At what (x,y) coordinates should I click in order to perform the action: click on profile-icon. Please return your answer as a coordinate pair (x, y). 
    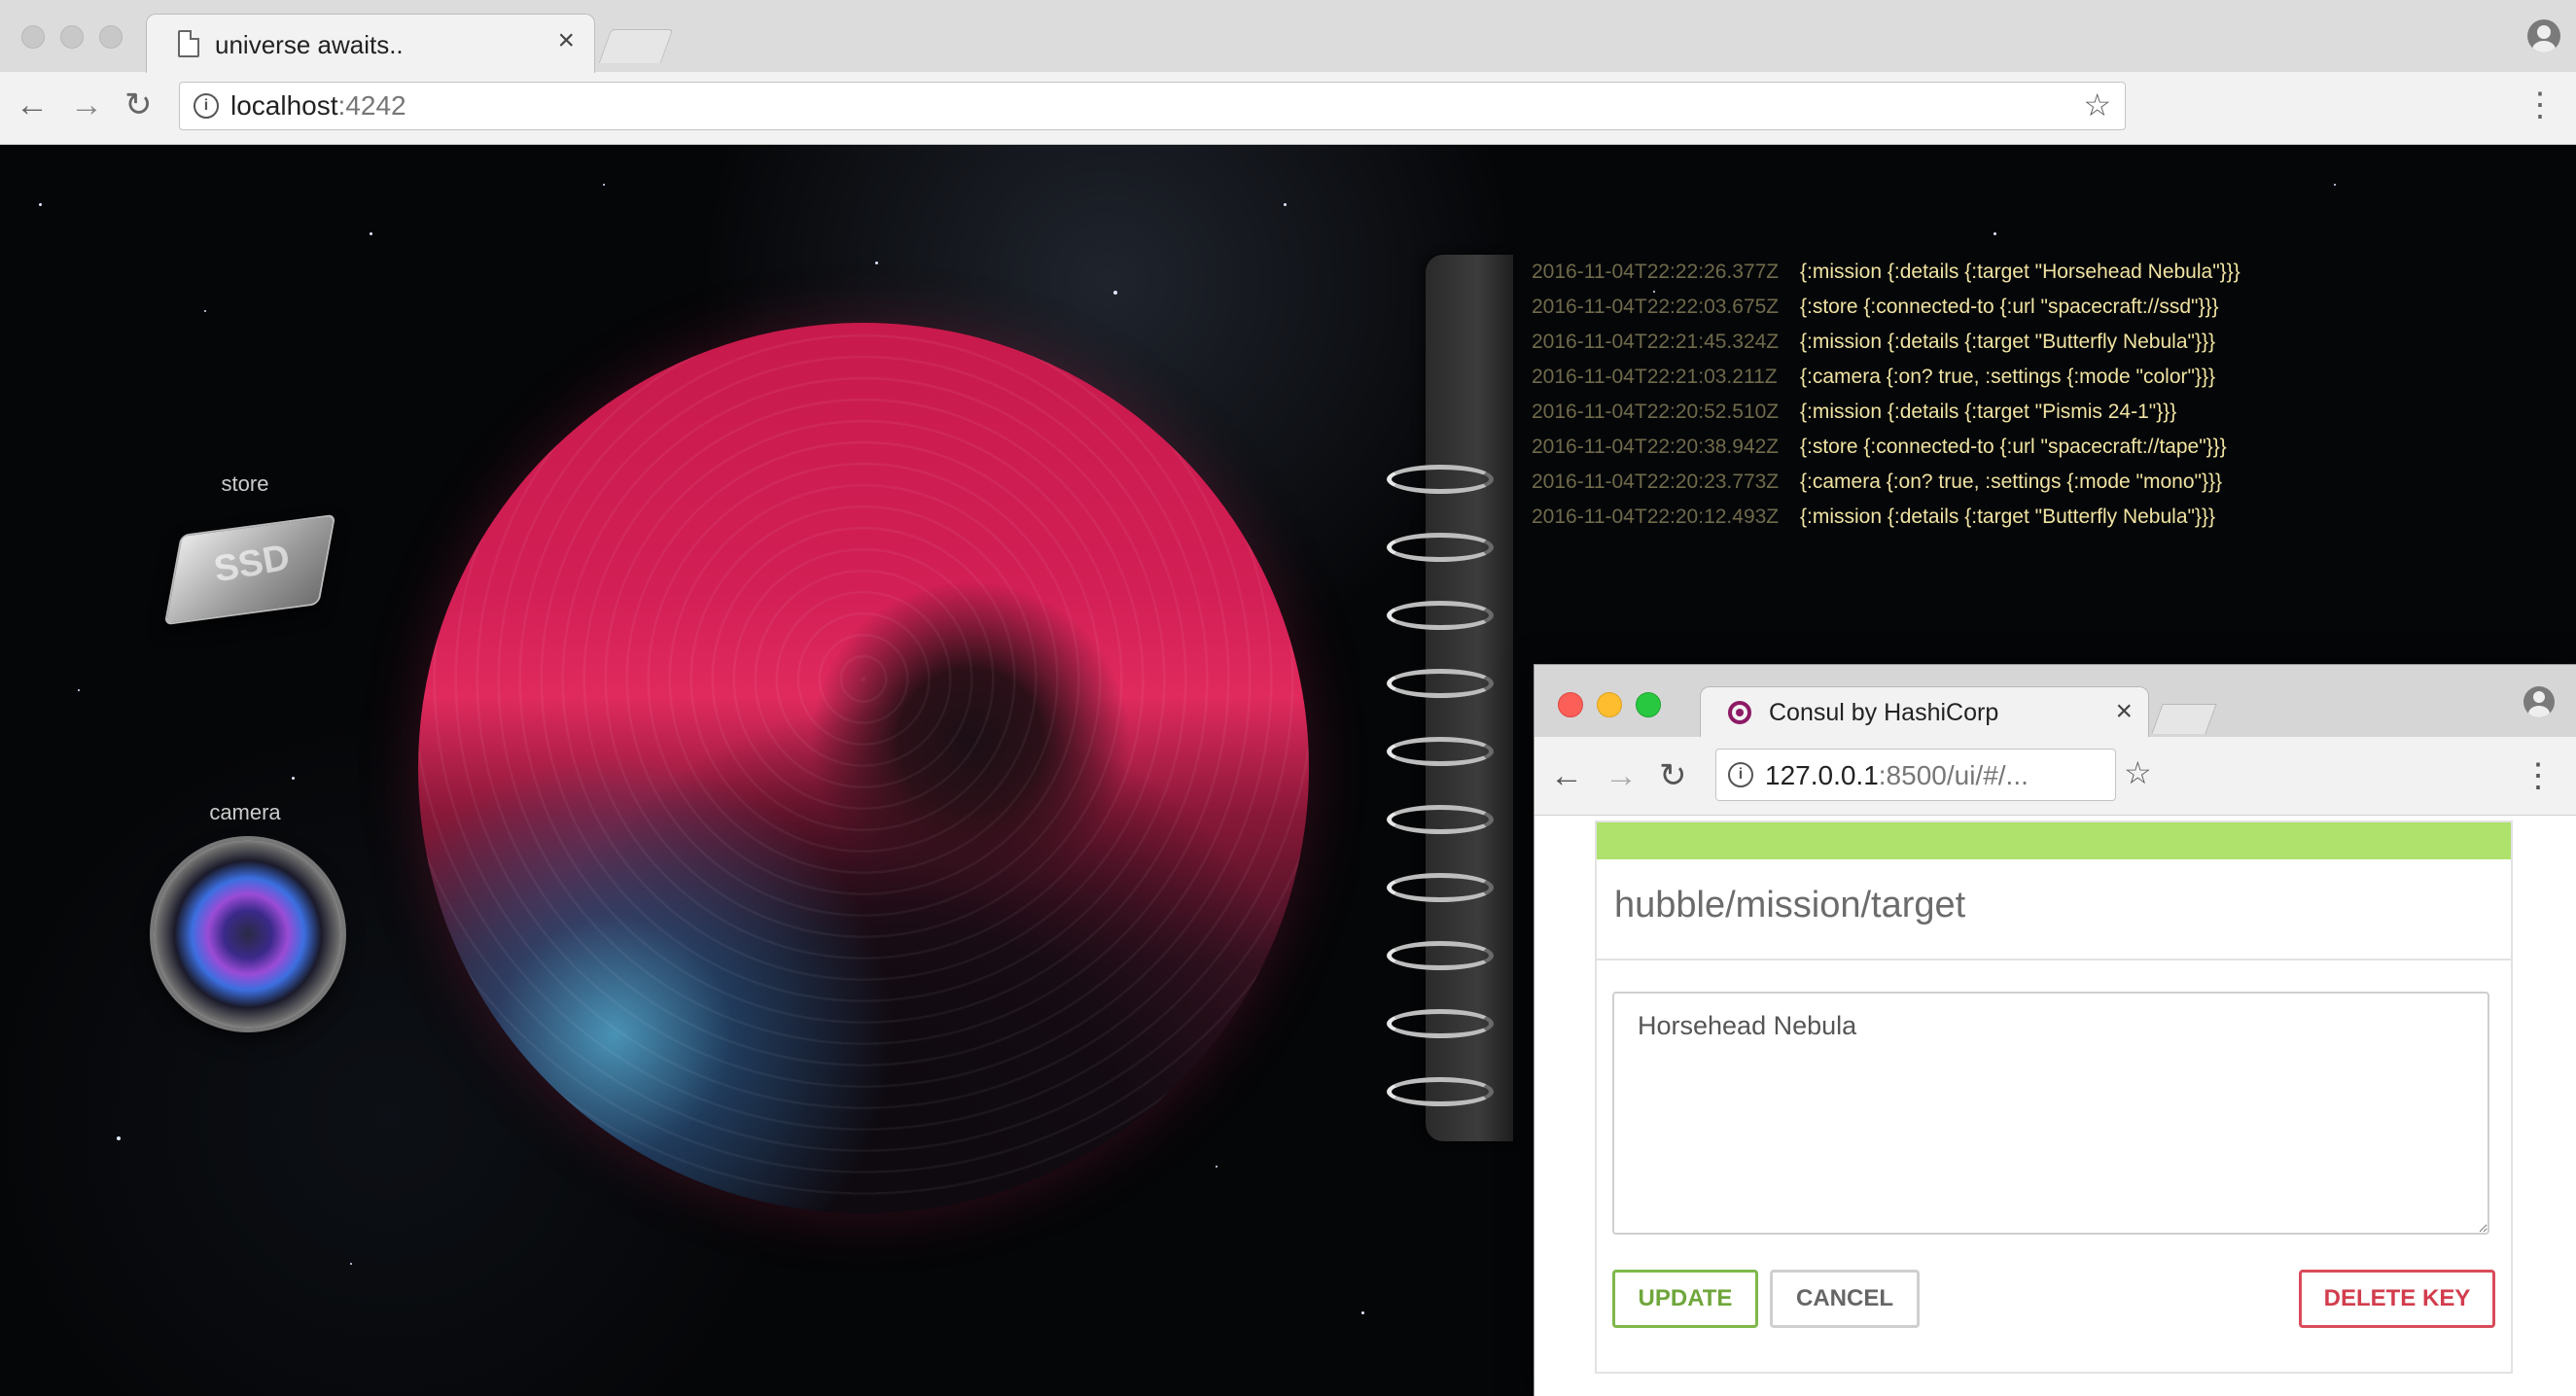
    Looking at the image, I should click on (2544, 35).